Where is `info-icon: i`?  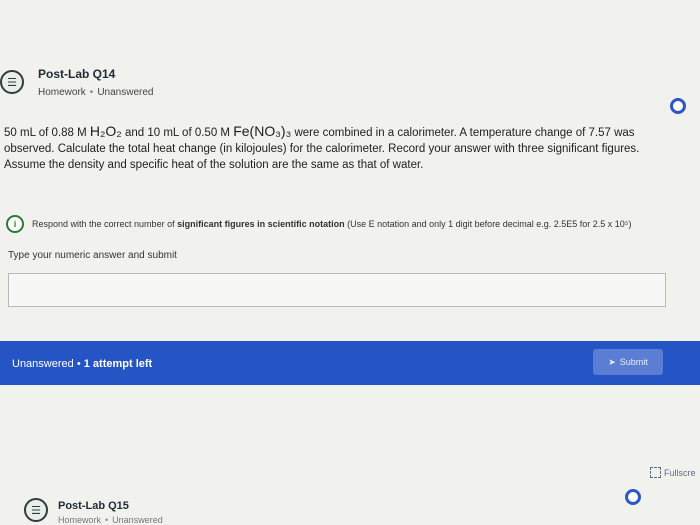 info-icon: i is located at coordinates (15, 224).